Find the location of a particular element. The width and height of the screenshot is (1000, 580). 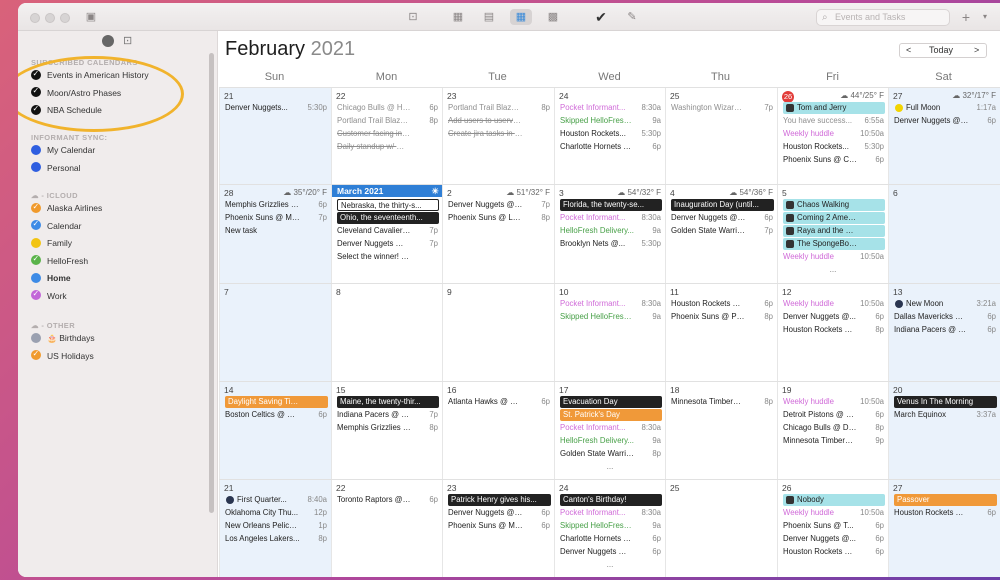

calendar-event: Add users to uservoice is located at coordinates (499, 121).